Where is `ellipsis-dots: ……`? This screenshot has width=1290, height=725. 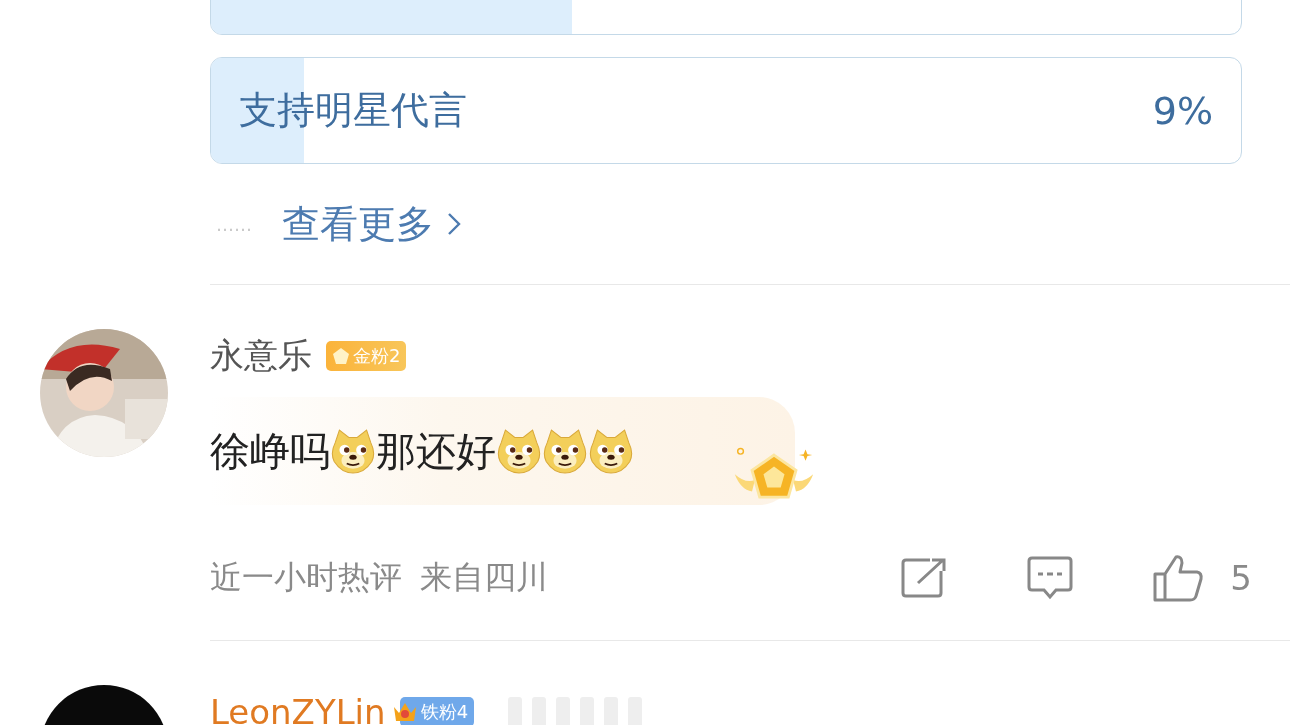 ellipsis-dots: …… is located at coordinates (234, 224).